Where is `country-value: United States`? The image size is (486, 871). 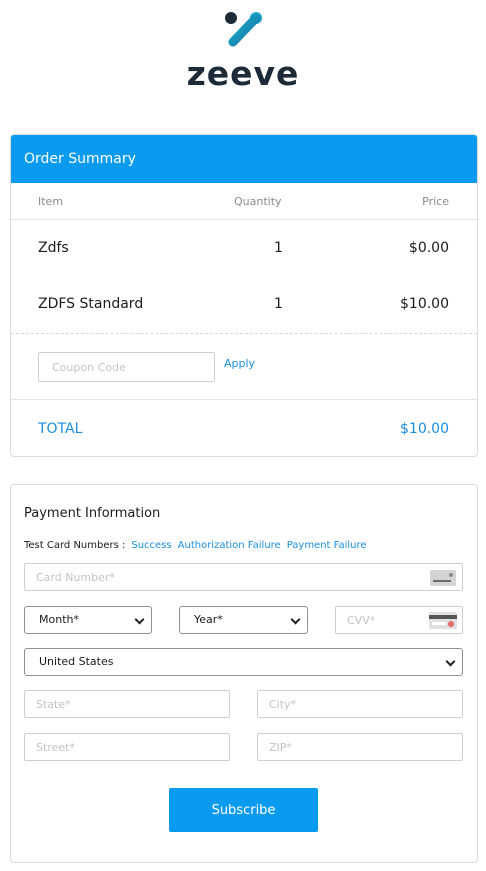
country-value: United States is located at coordinates (76, 661).